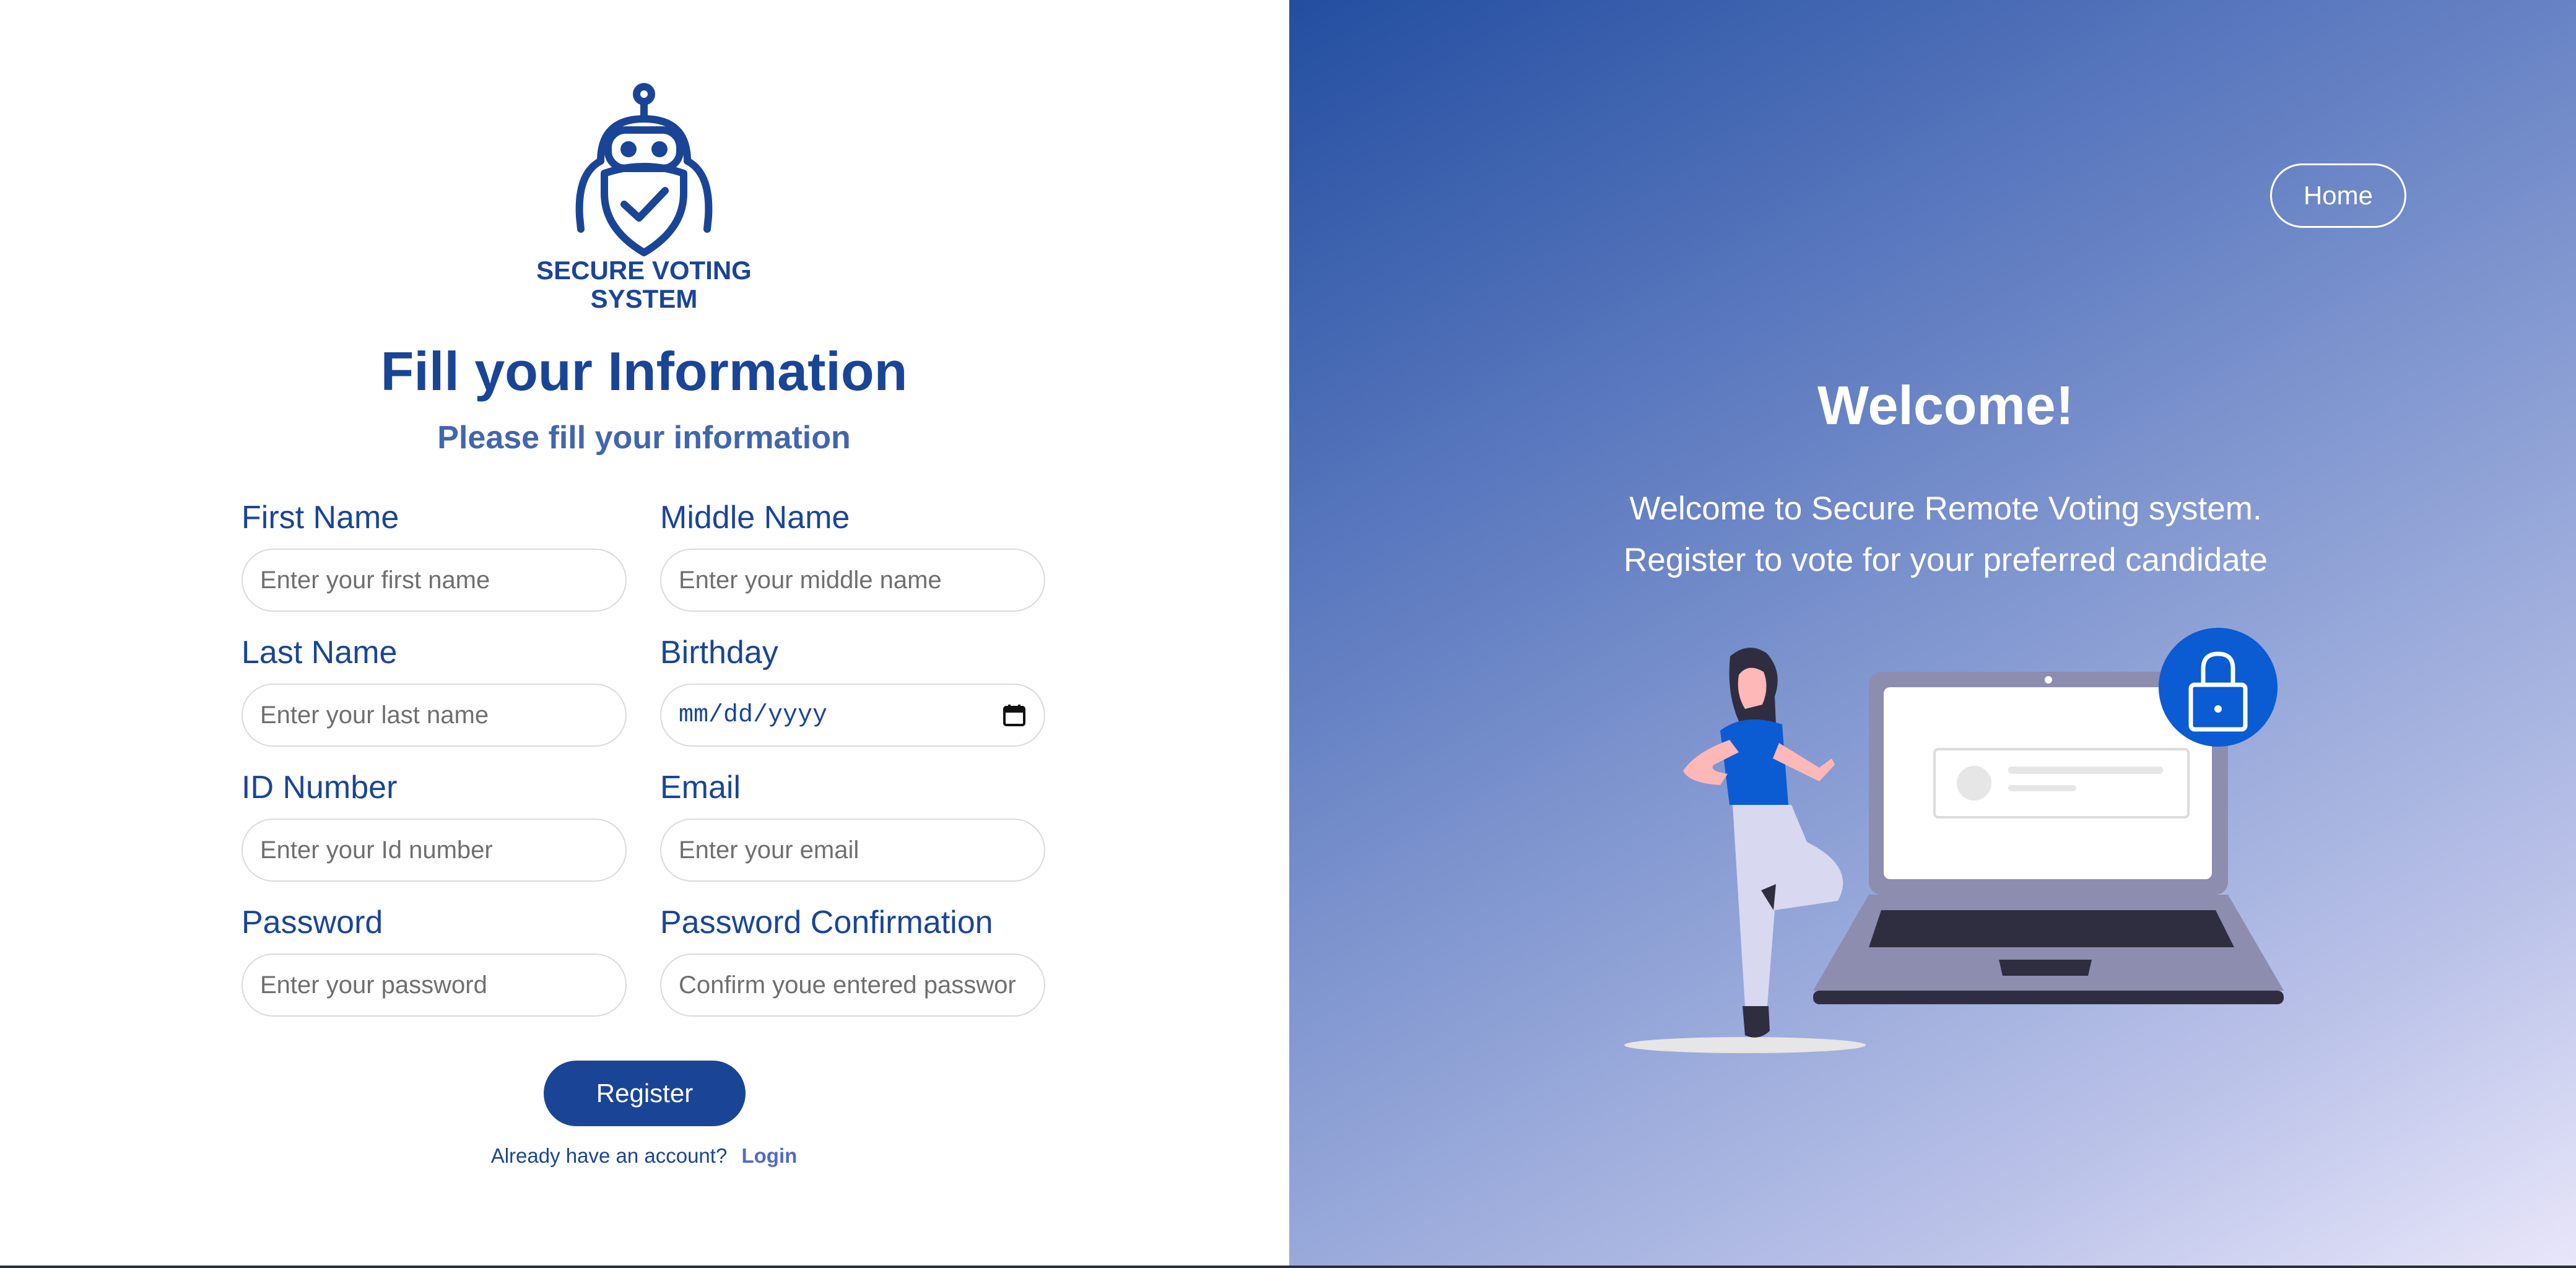 This screenshot has width=2576, height=1268. Describe the element at coordinates (719, 653) in the screenshot. I see `birthday-label: Birthday` at that location.